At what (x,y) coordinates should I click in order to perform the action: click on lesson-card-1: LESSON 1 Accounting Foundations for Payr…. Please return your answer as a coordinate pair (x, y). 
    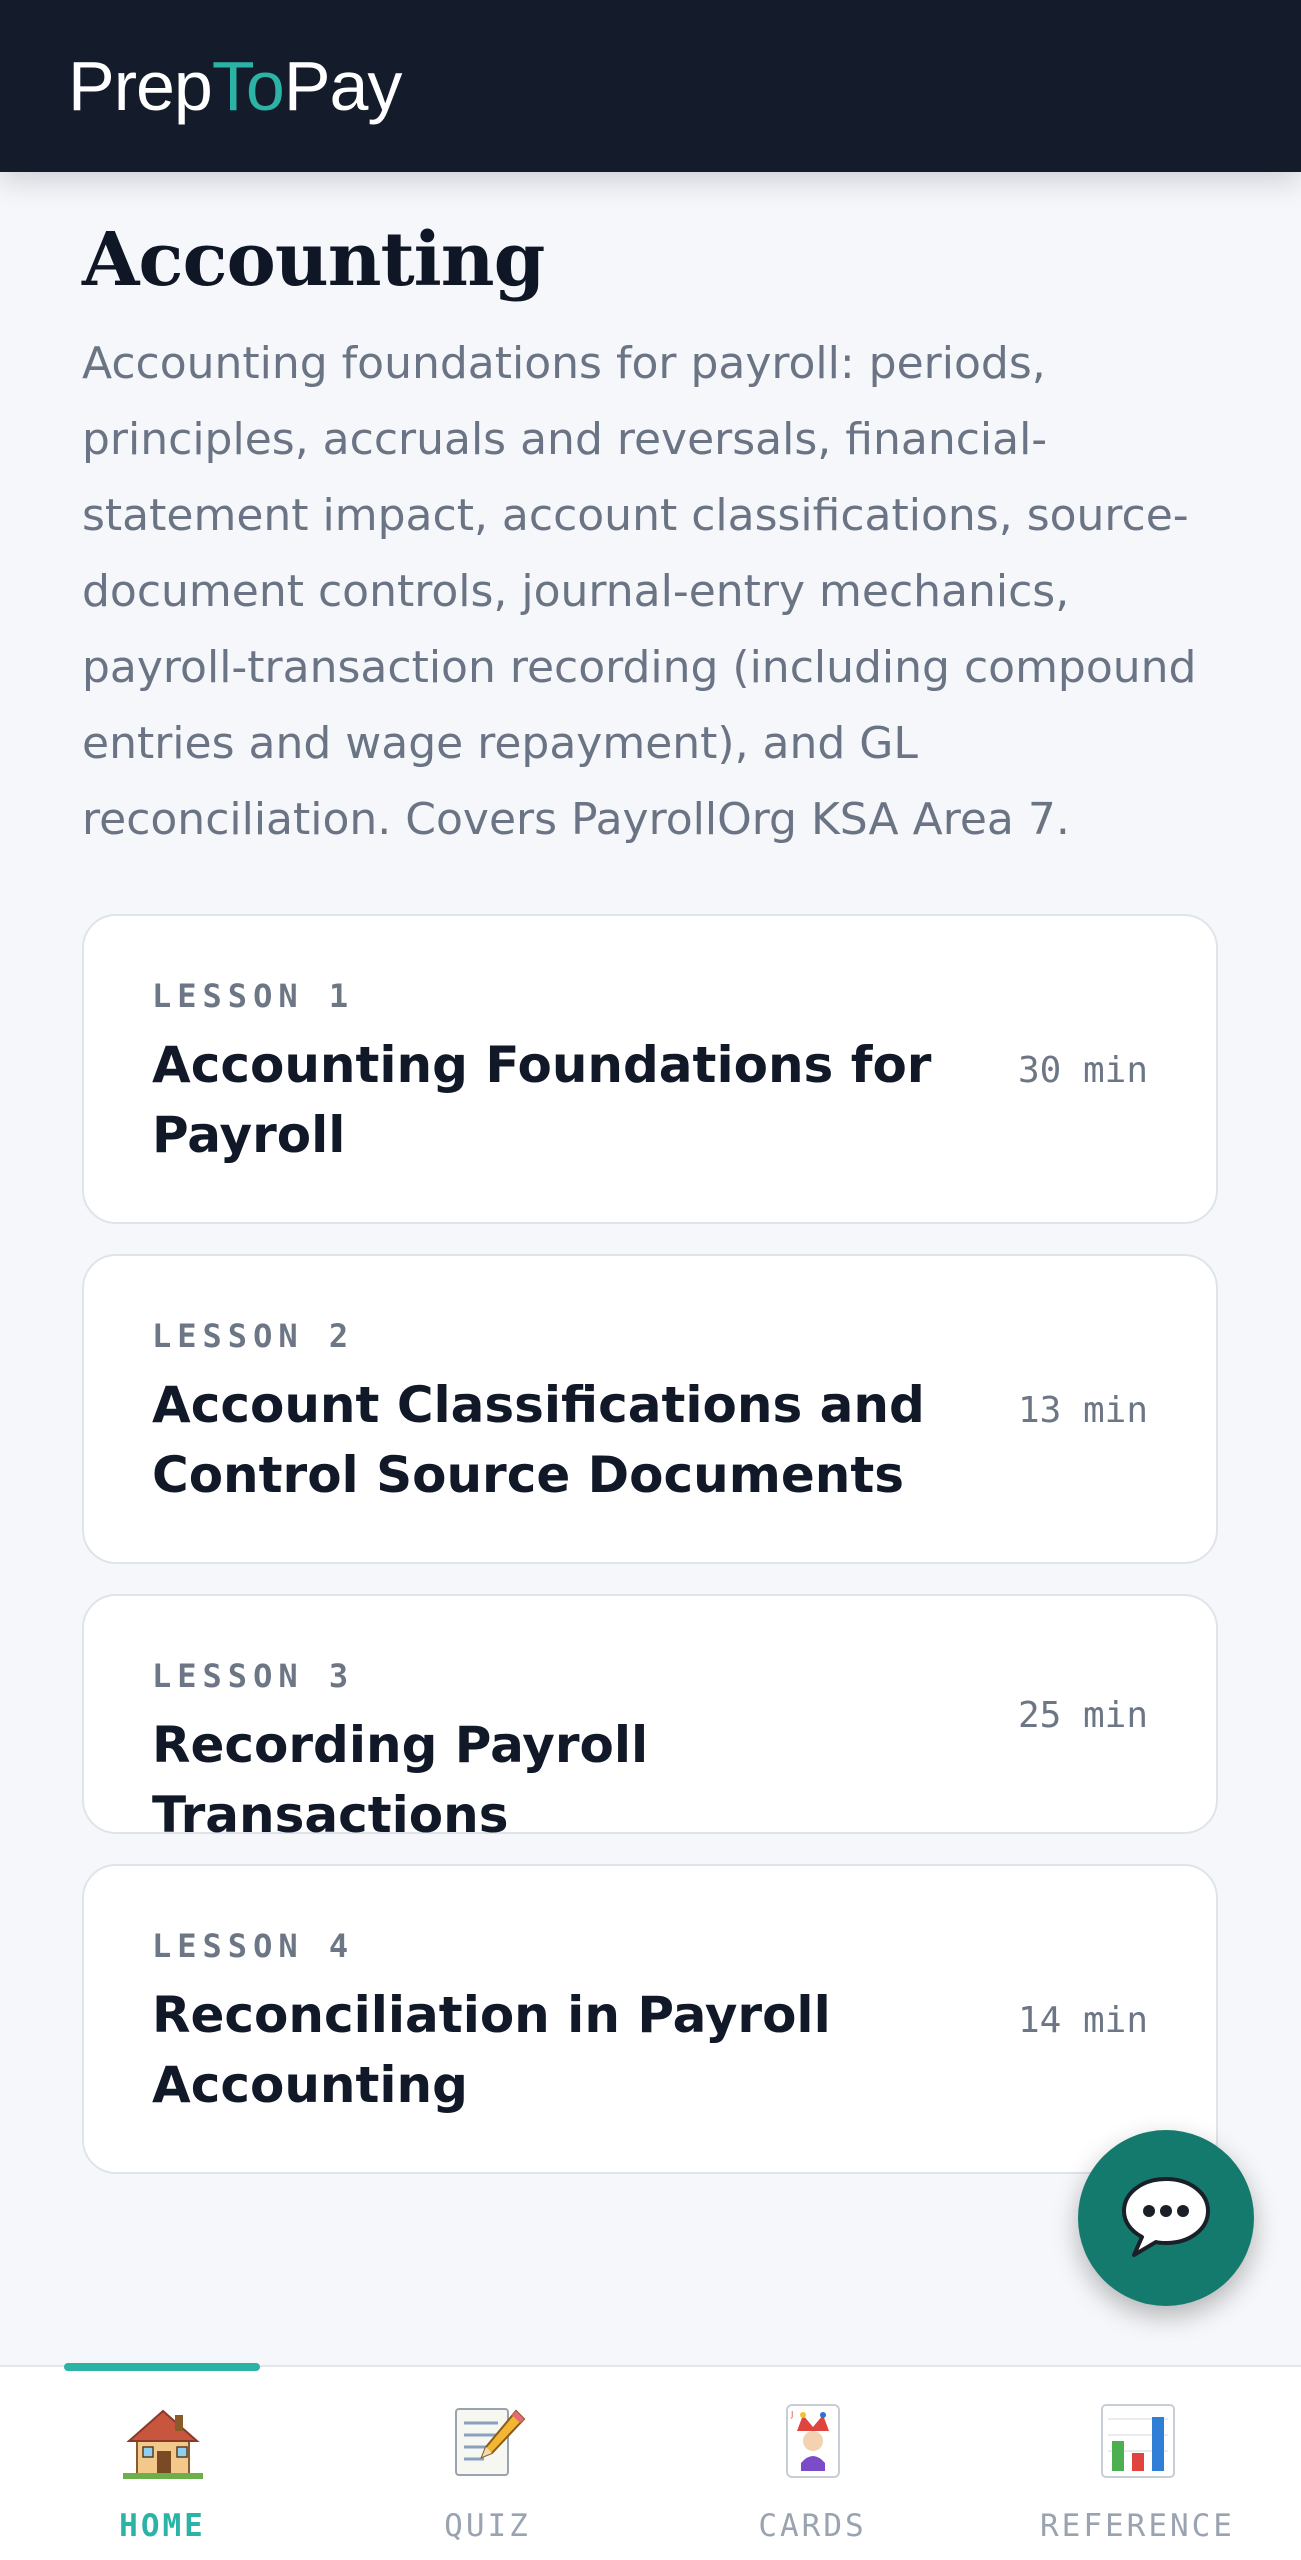
    Looking at the image, I should click on (650, 1069).